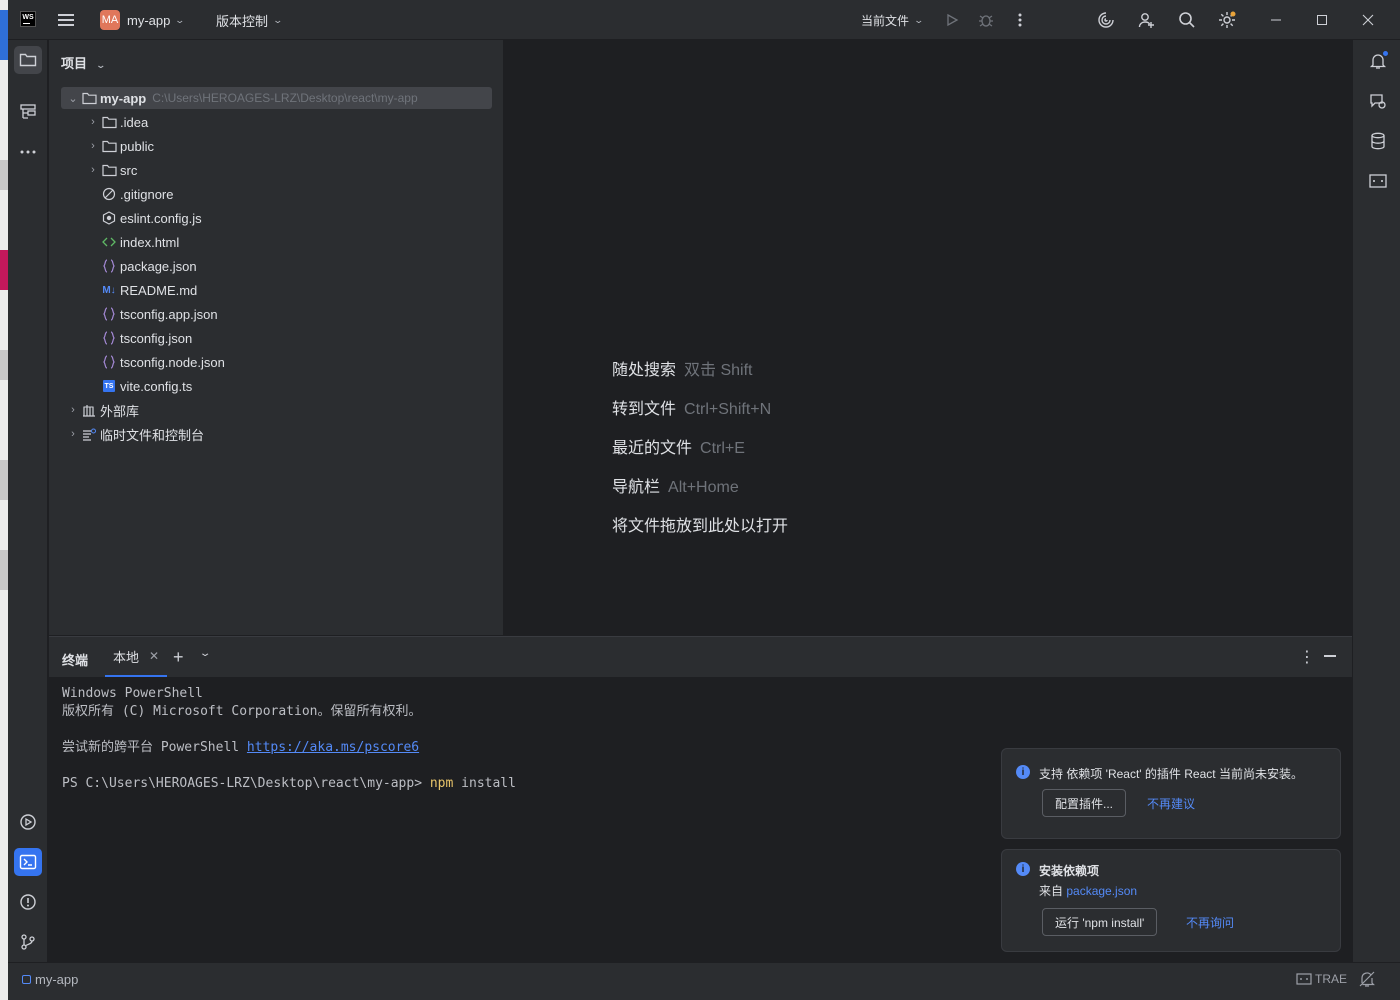 The image size is (1400, 1000). I want to click on search-icon, so click(1187, 20).